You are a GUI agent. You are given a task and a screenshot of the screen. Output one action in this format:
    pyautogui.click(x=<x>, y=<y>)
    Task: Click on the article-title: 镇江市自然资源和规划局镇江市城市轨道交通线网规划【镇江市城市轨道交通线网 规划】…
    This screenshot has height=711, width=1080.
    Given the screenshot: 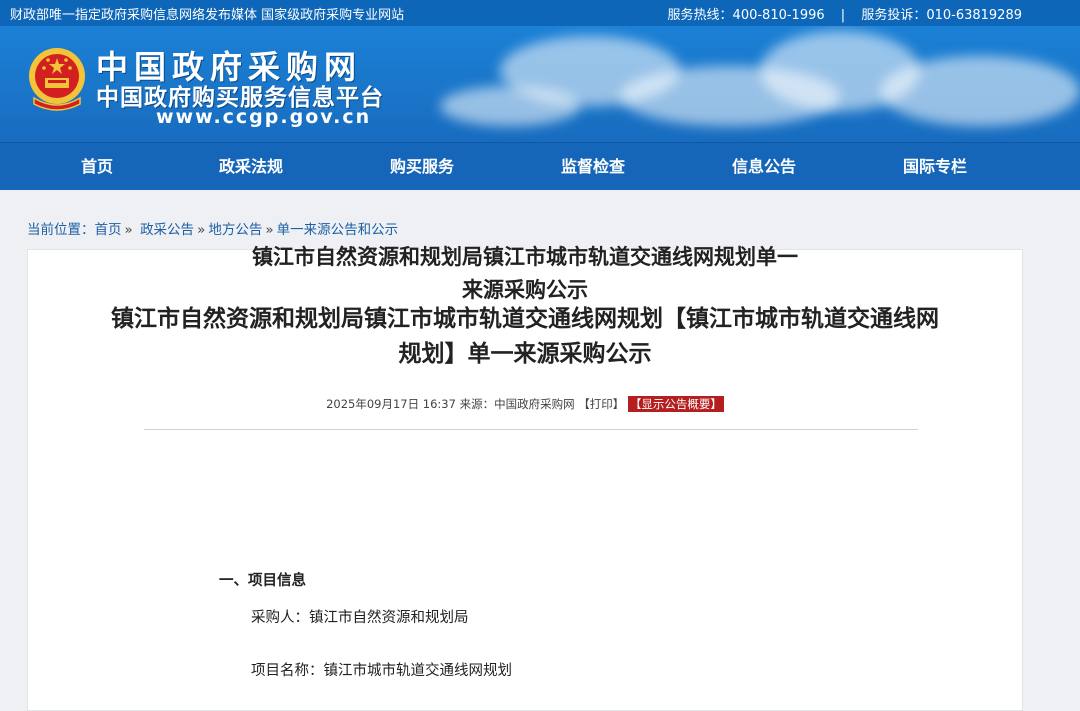 What is the action you would take?
    pyautogui.click(x=525, y=337)
    